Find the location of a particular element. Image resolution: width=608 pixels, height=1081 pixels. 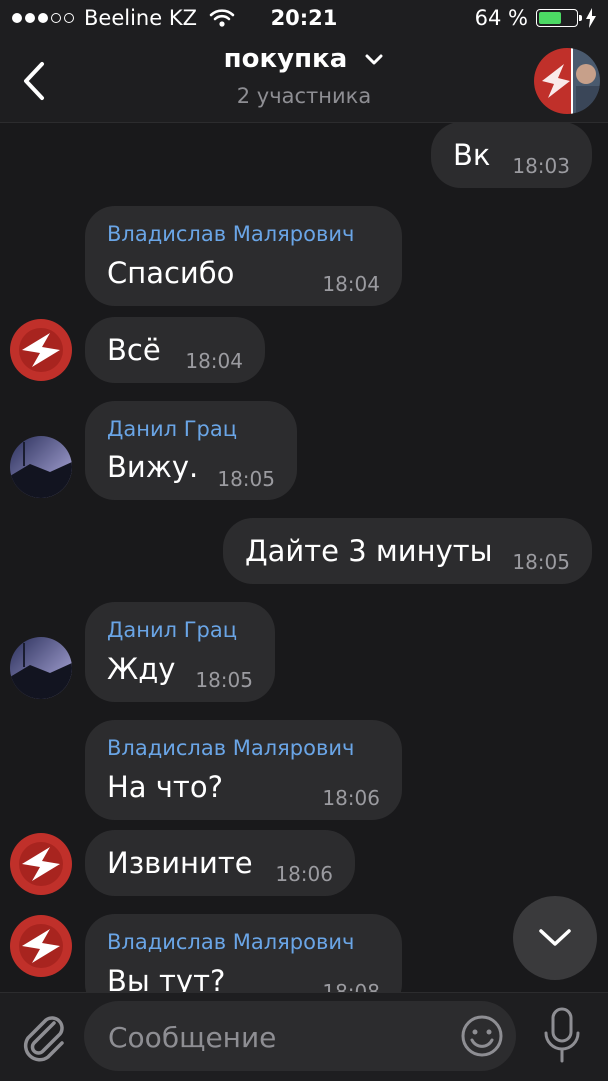

chat-title-button: покупка is located at coordinates (304, 59).